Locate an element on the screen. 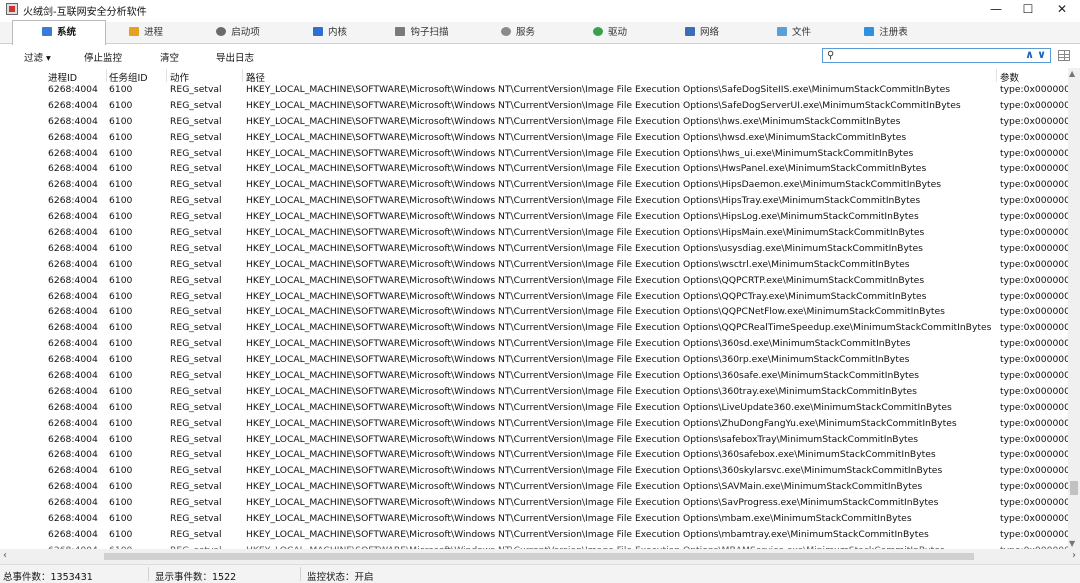 The width and height of the screenshot is (1080, 583). scroll-right-icon: › is located at coordinates (1074, 555).